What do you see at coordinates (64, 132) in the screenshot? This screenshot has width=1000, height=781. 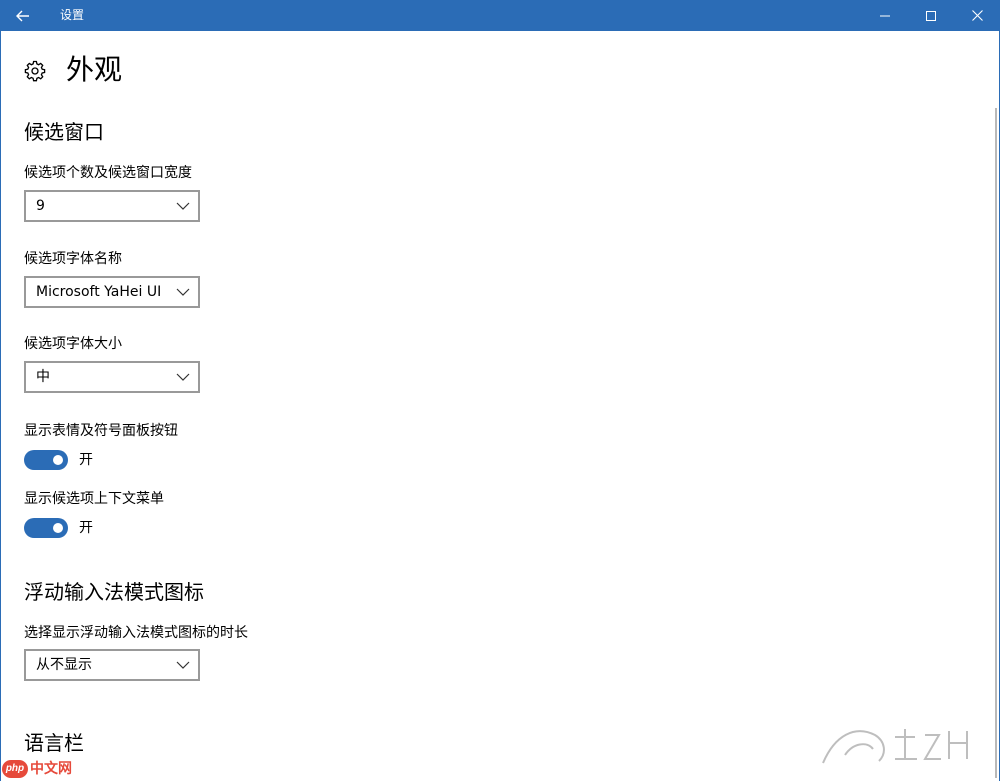 I see `section-title-candidate-window: 候选窗口` at bounding box center [64, 132].